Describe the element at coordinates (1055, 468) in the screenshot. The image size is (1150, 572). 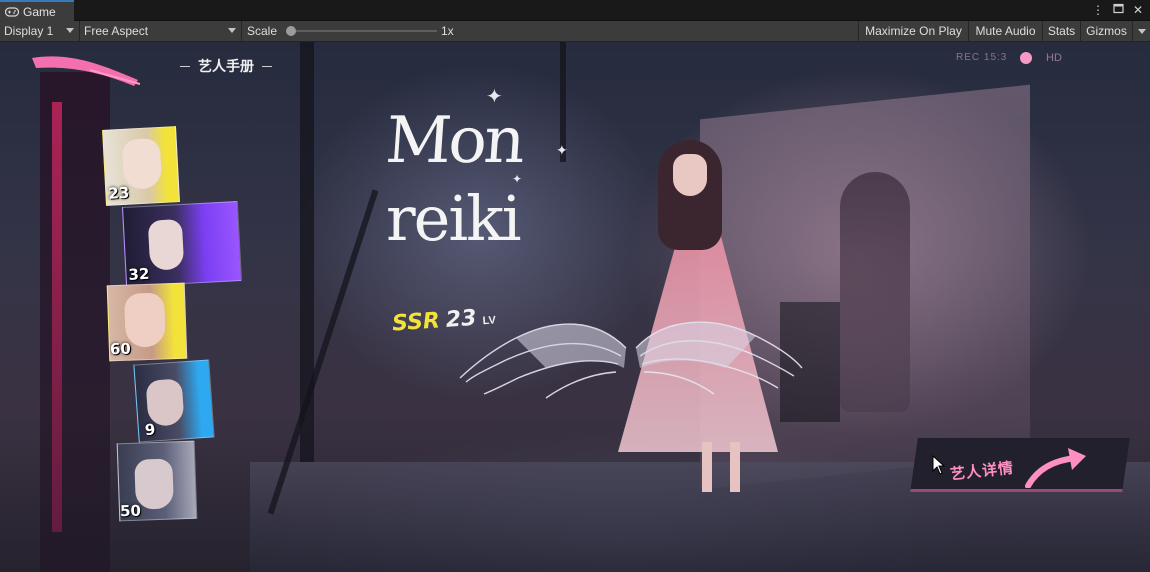
I see `arrow-right-icon` at that location.